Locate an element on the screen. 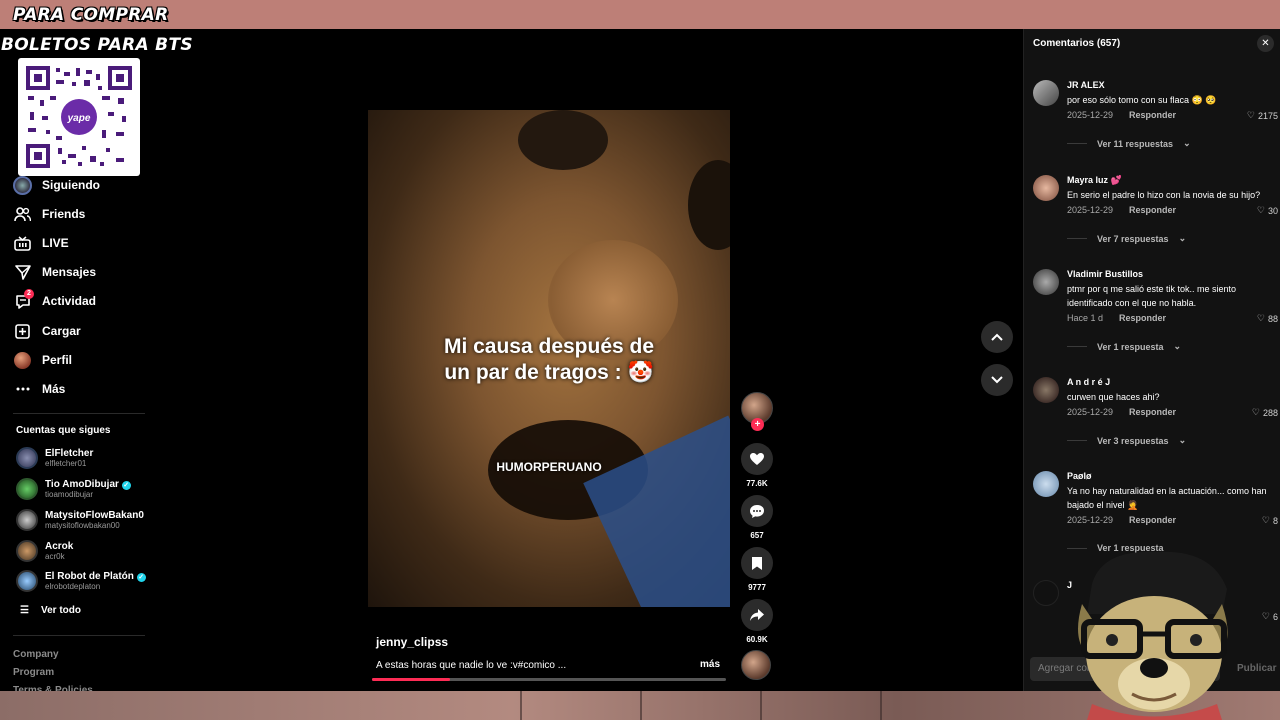  followed-account: El Robot de Platón ✓ elrobotdeplaton is located at coordinates (81, 581).